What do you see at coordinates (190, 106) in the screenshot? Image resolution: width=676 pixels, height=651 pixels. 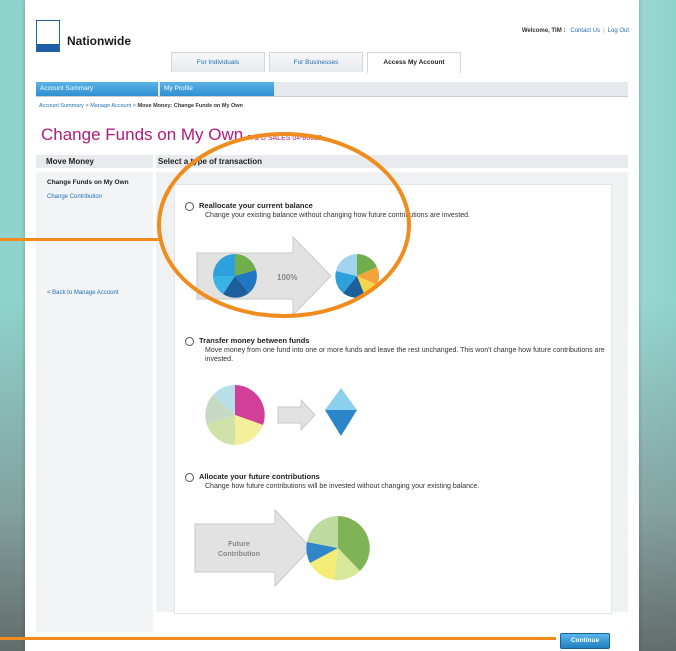 I see `breadcrumb-current: Move Money: Change Funds on My Own` at bounding box center [190, 106].